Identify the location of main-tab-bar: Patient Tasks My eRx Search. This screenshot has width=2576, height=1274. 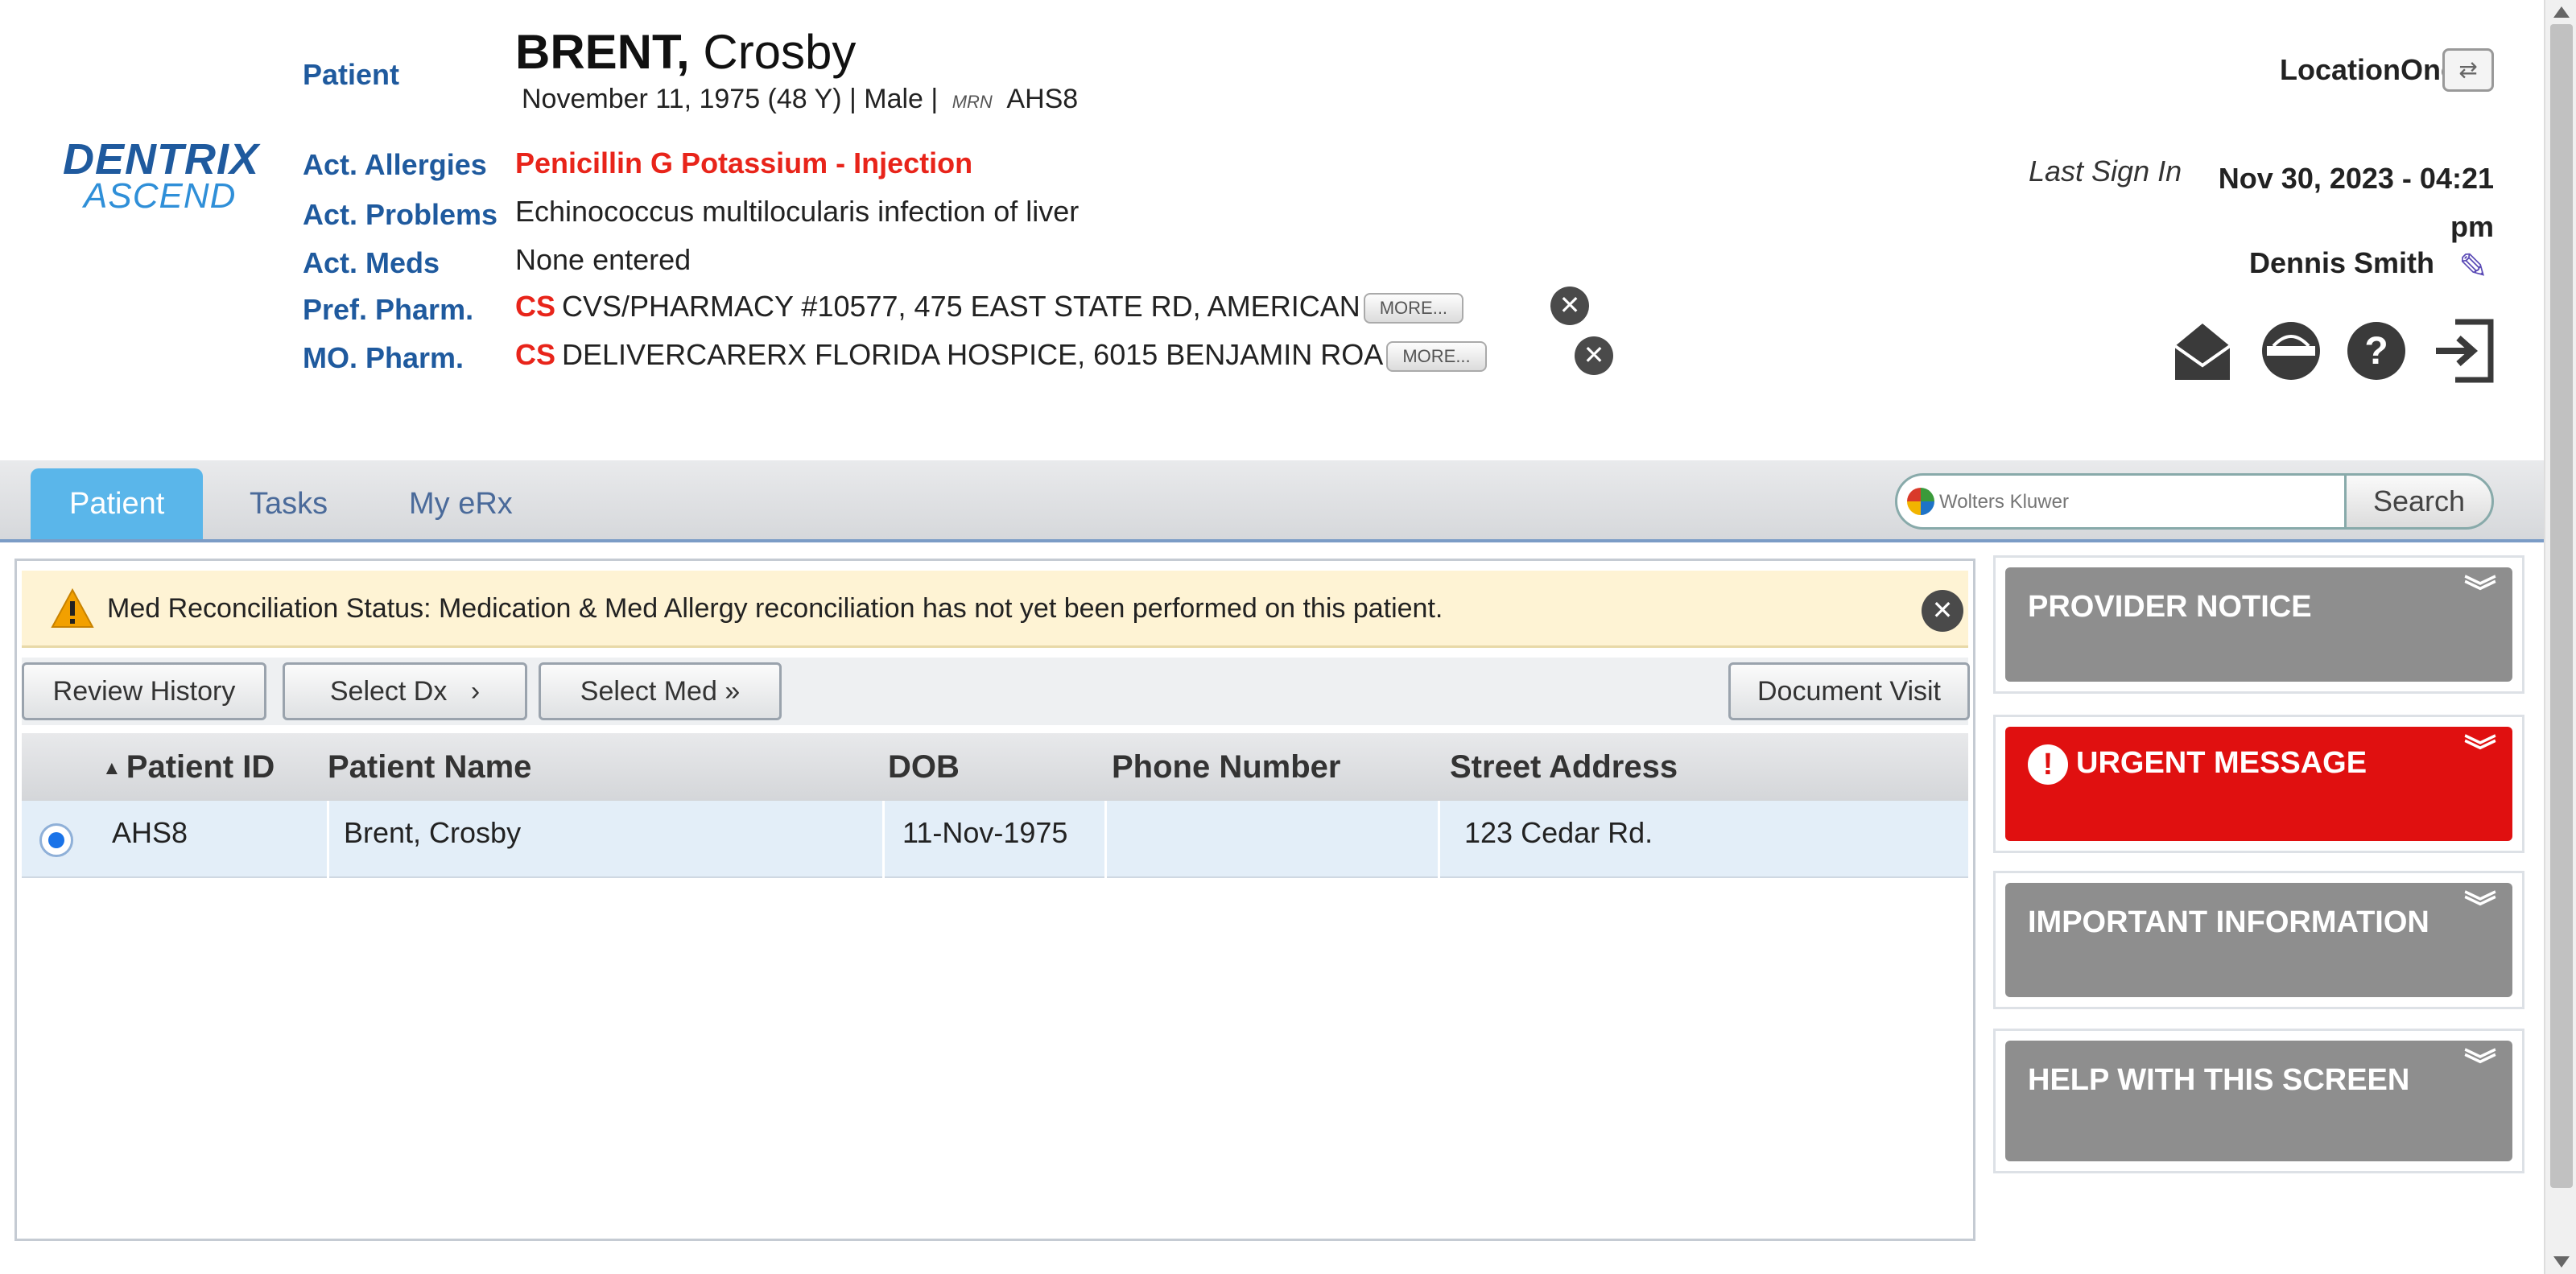
(1272, 501).